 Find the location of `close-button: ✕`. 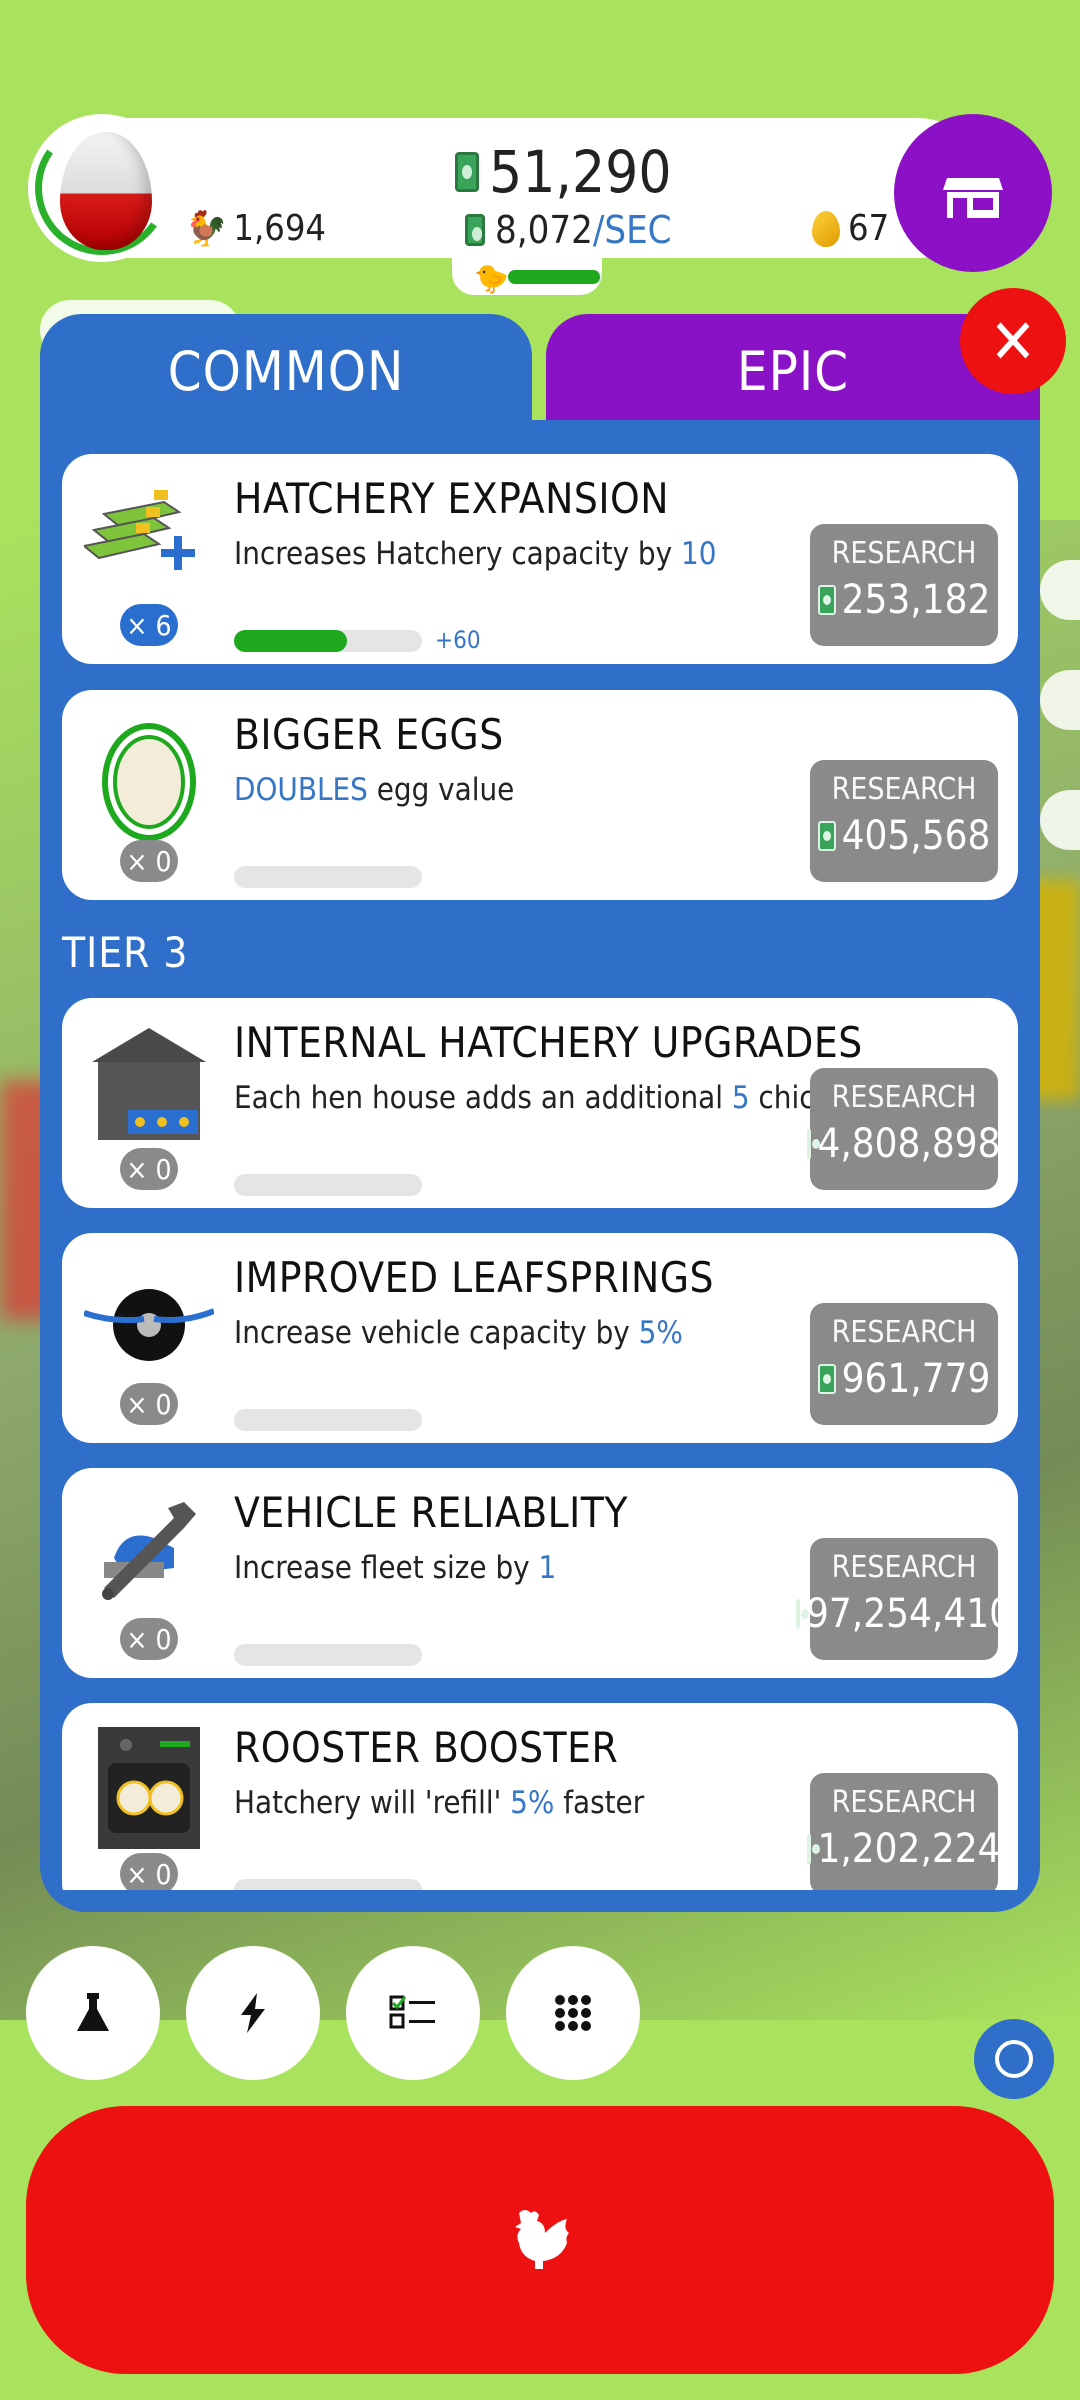

close-button: ✕ is located at coordinates (1013, 341).